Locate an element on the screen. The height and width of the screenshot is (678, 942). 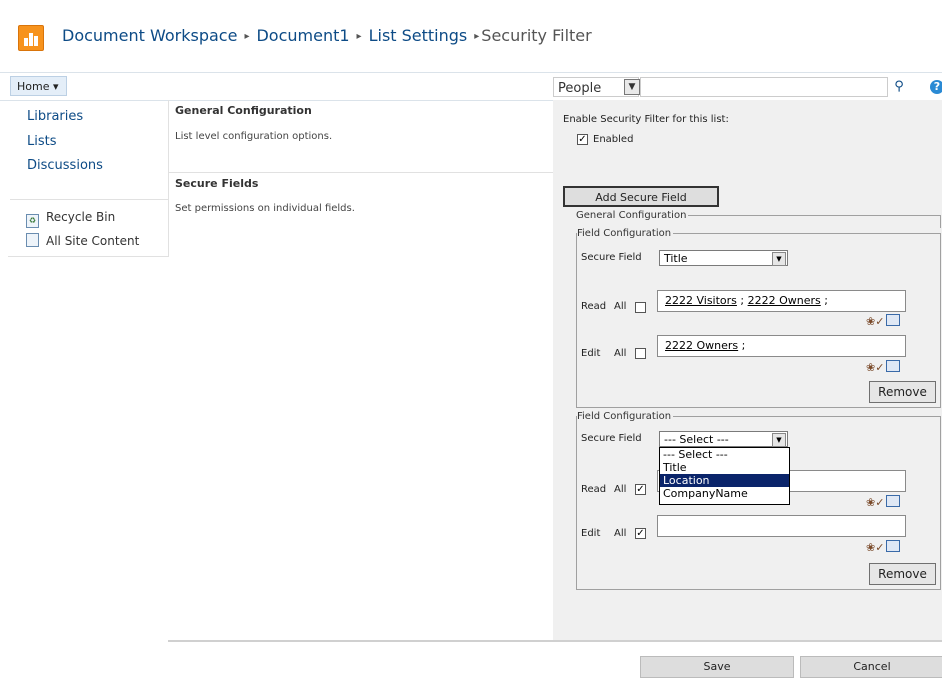
add-secure-field-button: Add Secure Field is located at coordinates (641, 196).